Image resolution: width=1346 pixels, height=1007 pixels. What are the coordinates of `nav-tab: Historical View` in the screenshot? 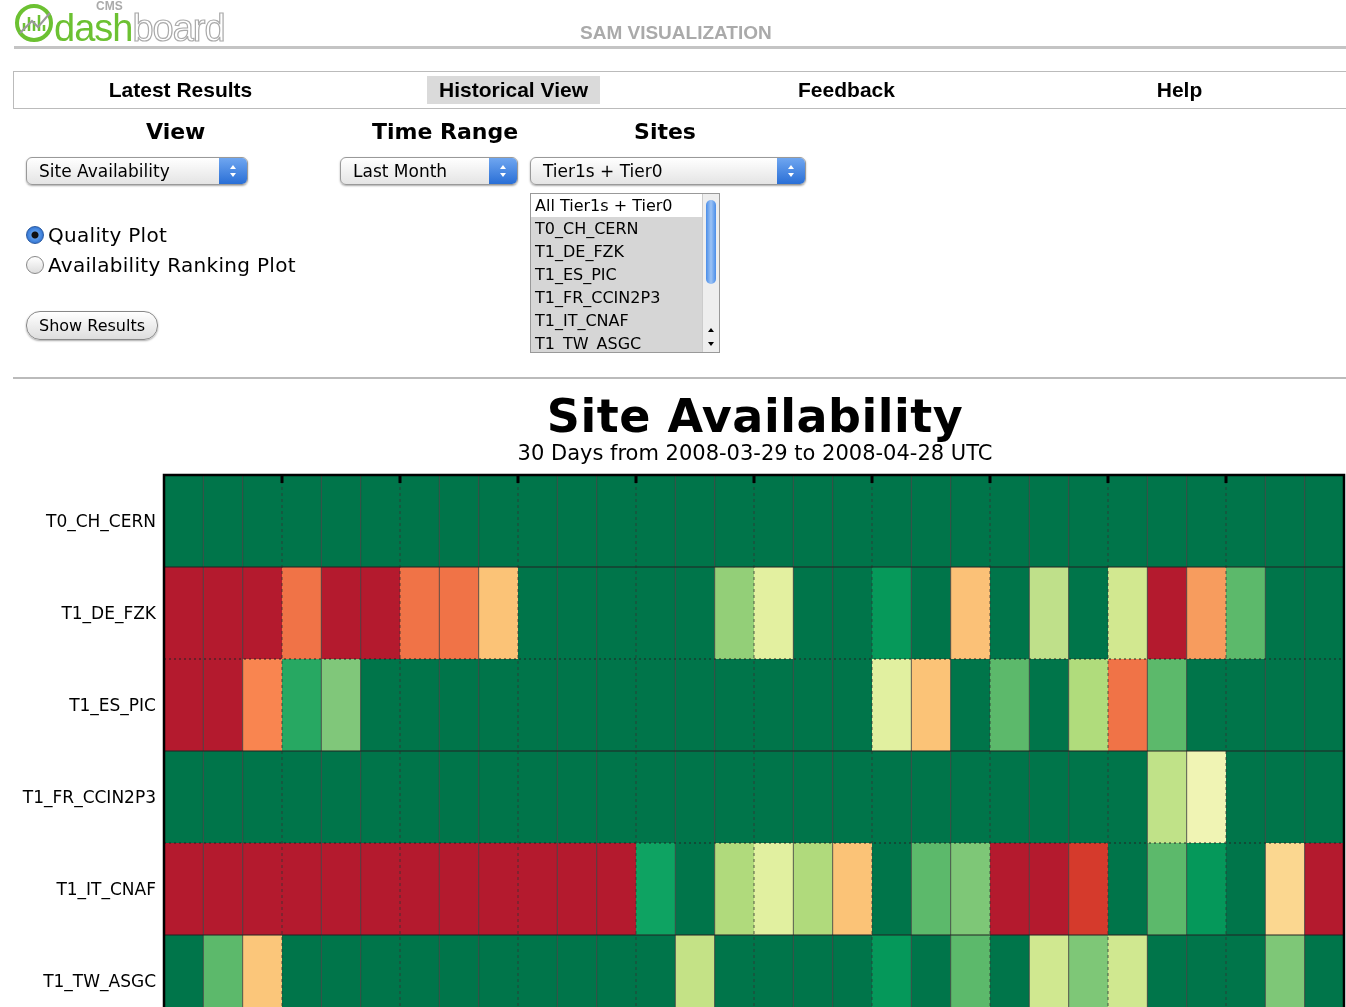 It's located at (513, 90).